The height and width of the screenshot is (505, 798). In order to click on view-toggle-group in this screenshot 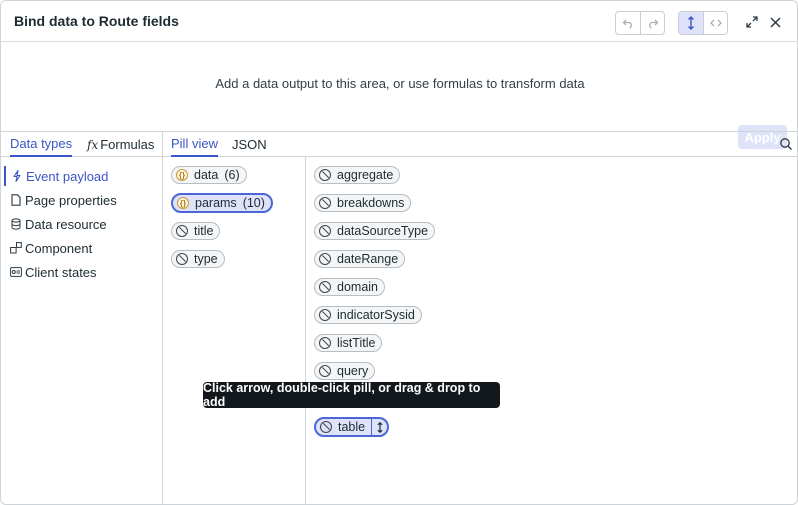, I will do `click(703, 23)`.